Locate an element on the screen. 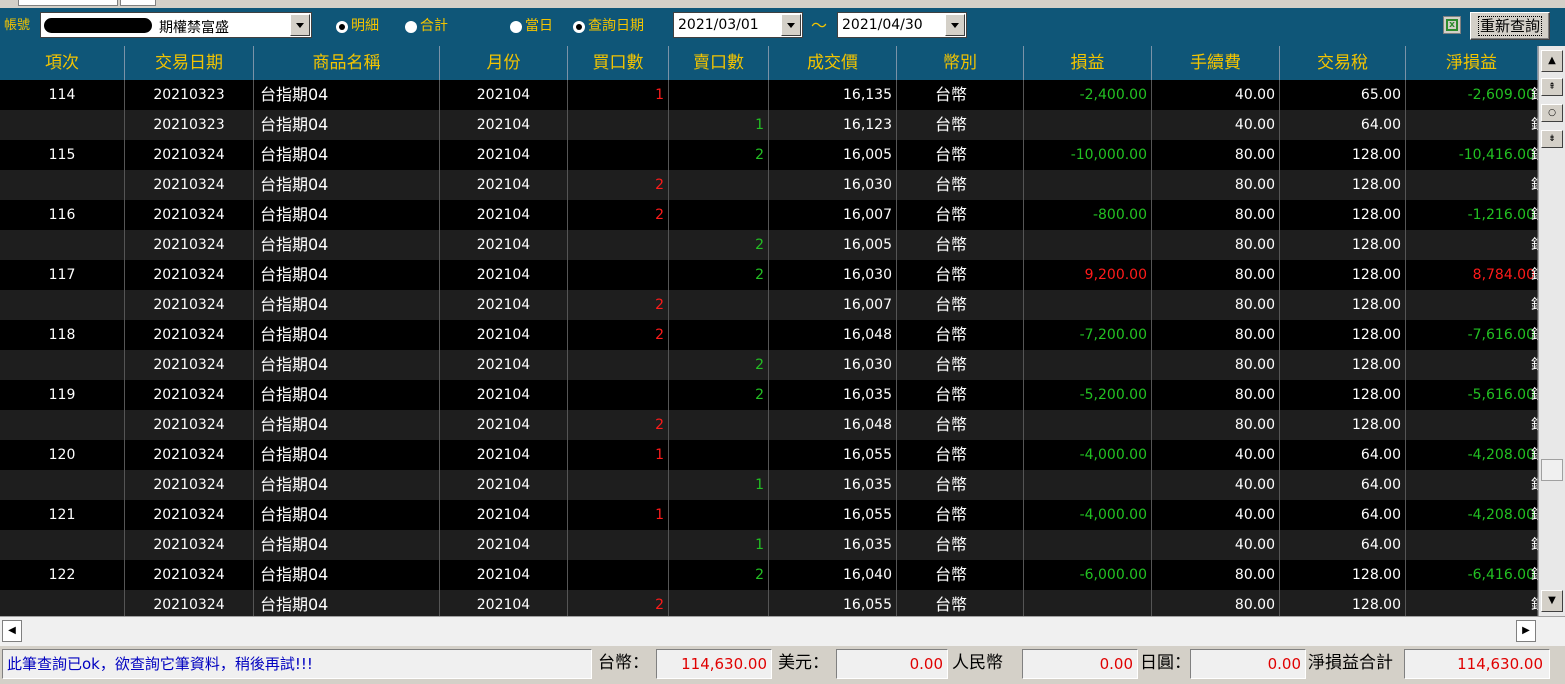 The width and height of the screenshot is (1565, 684). table-row: 20210323台指期04202104 116,123台幣 40.0064.00 銀 is located at coordinates (769, 125).